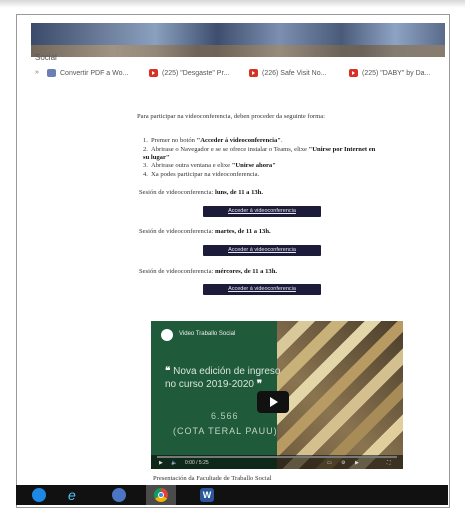  Describe the element at coordinates (232, 4) in the screenshot. I see `paper-edge` at that location.